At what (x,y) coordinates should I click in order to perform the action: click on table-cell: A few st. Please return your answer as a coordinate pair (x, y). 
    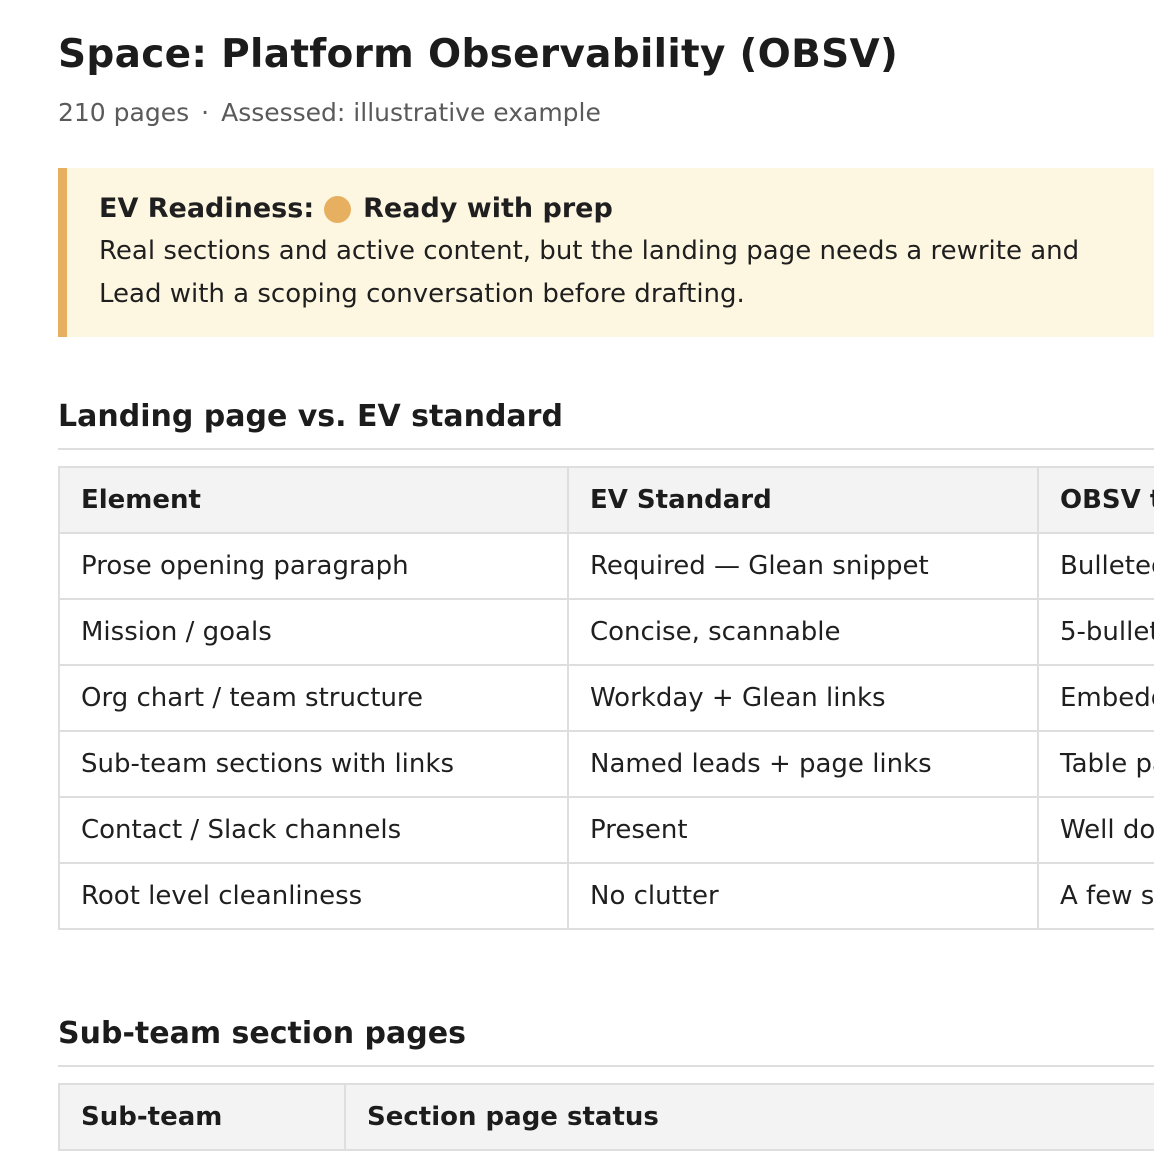
    Looking at the image, I should click on (1095, 896).